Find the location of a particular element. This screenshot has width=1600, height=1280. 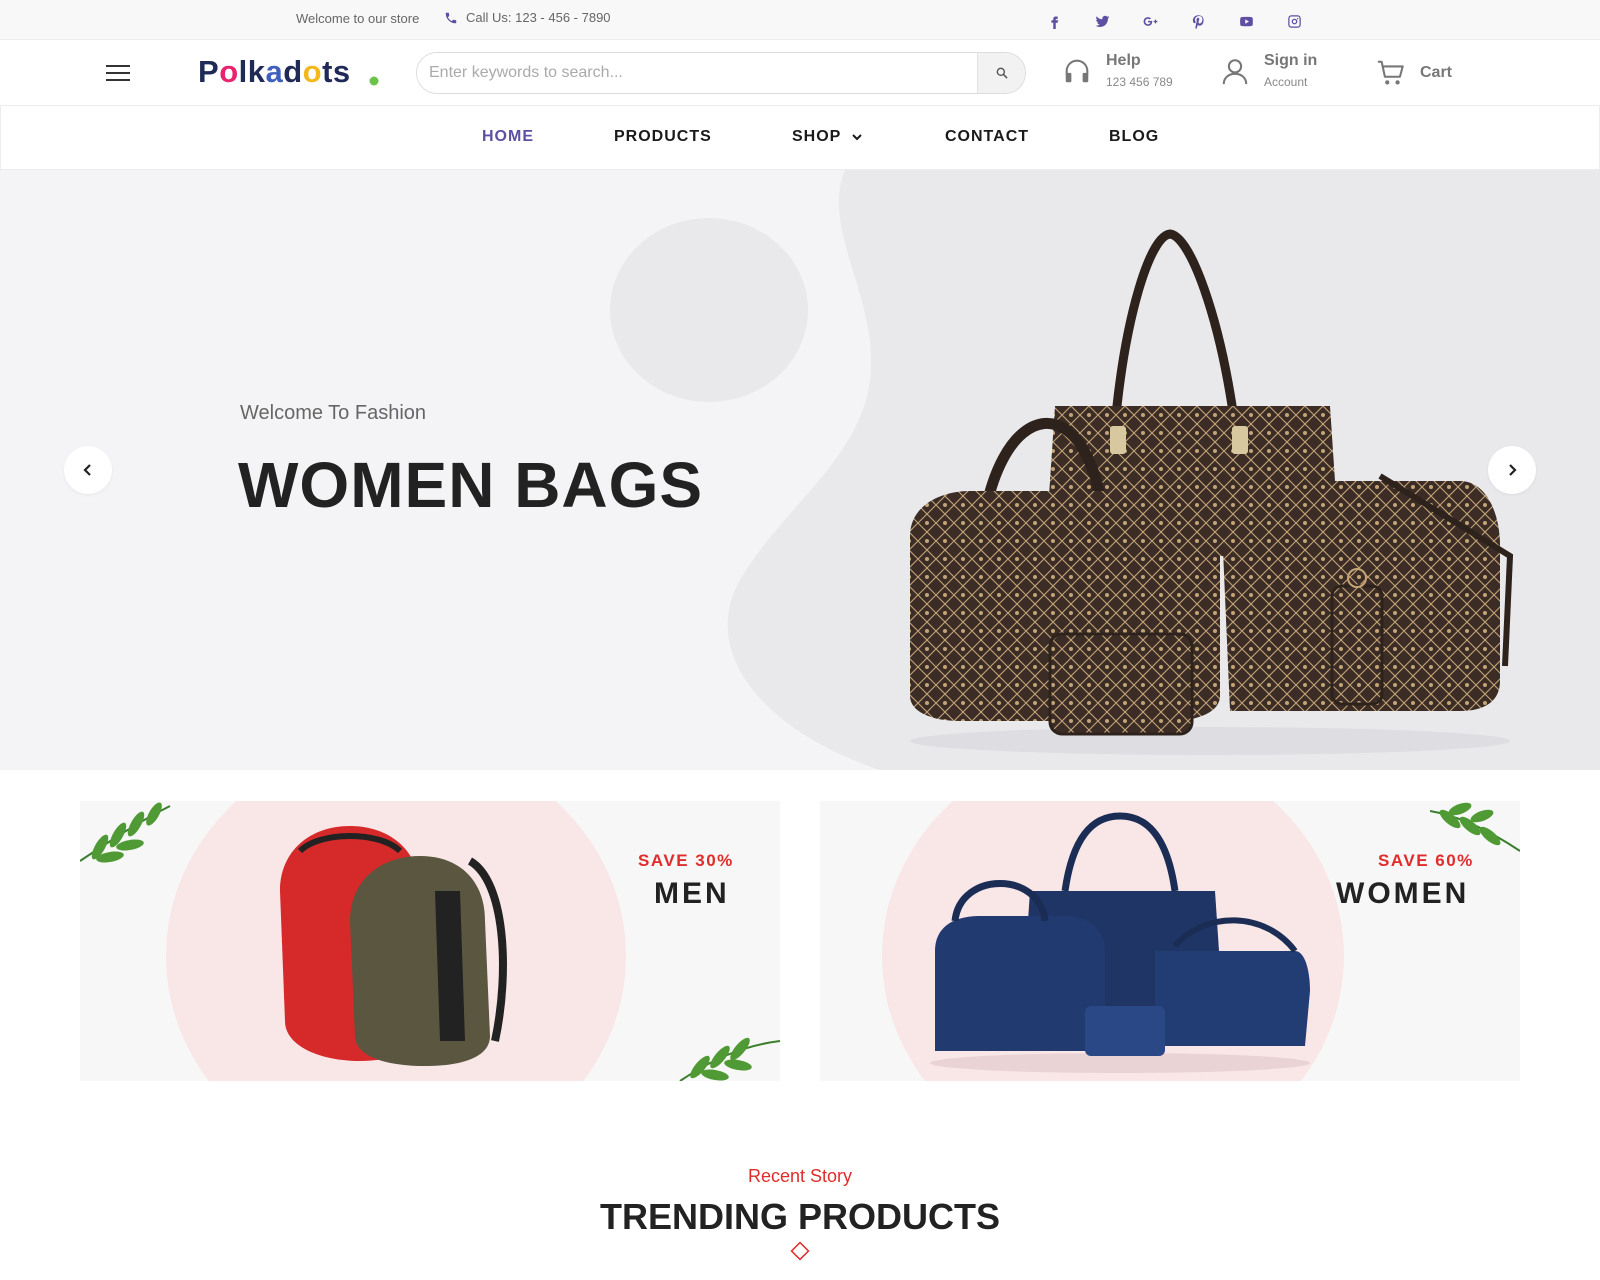

youtube-icon is located at coordinates (1246, 21).